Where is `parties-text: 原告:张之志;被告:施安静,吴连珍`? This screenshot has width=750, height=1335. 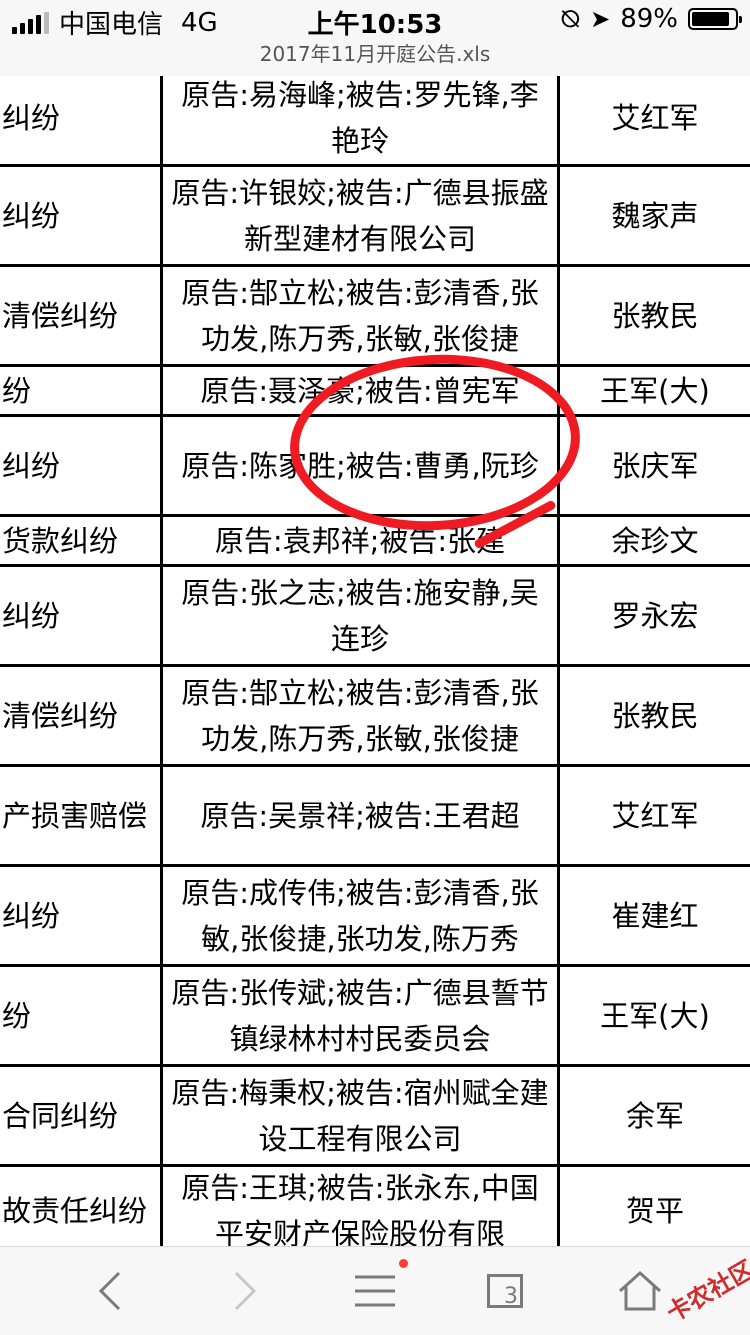
parties-text: 原告:张之志;被告:施安静,吴连珍 is located at coordinates (360, 615).